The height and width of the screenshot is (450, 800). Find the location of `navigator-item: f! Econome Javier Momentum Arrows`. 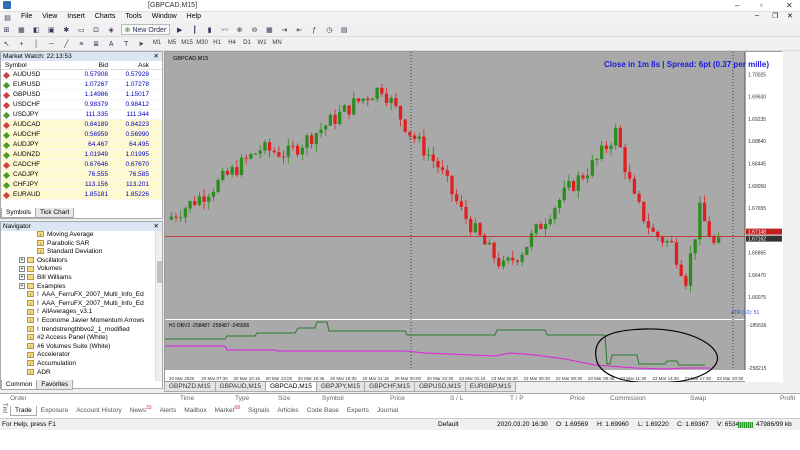

navigator-item: f! Econome Javier Momentum Arrows is located at coordinates (78, 321).